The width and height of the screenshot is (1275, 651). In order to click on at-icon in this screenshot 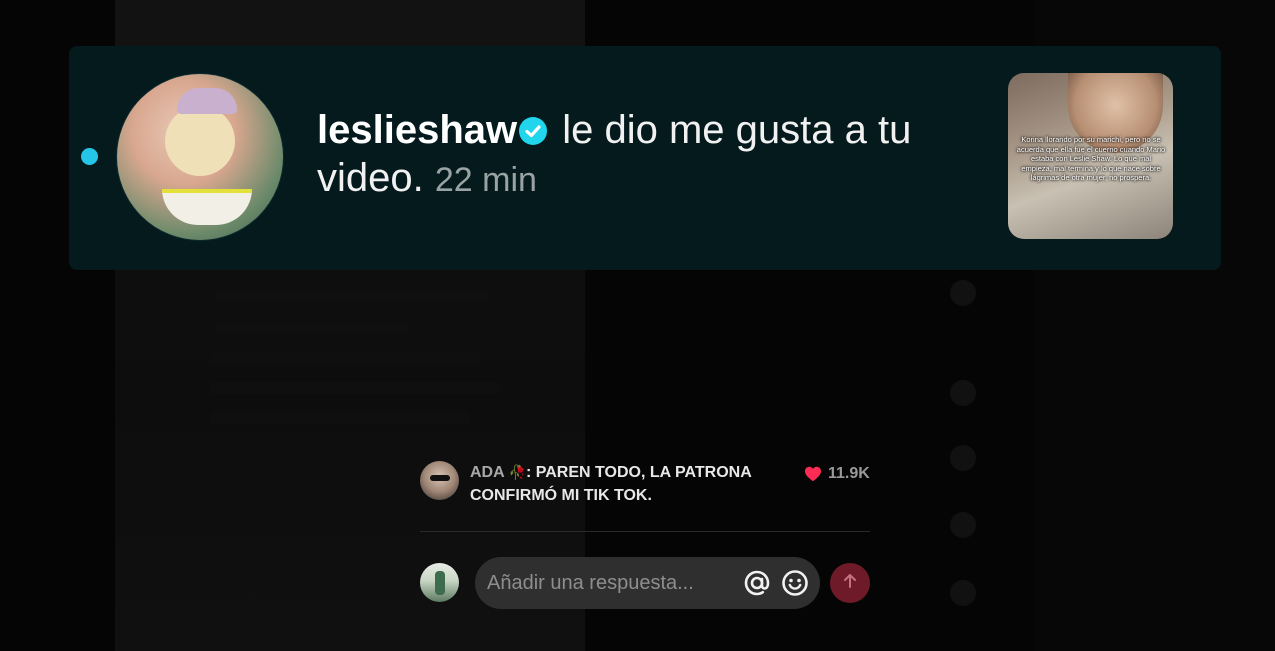, I will do `click(757, 583)`.